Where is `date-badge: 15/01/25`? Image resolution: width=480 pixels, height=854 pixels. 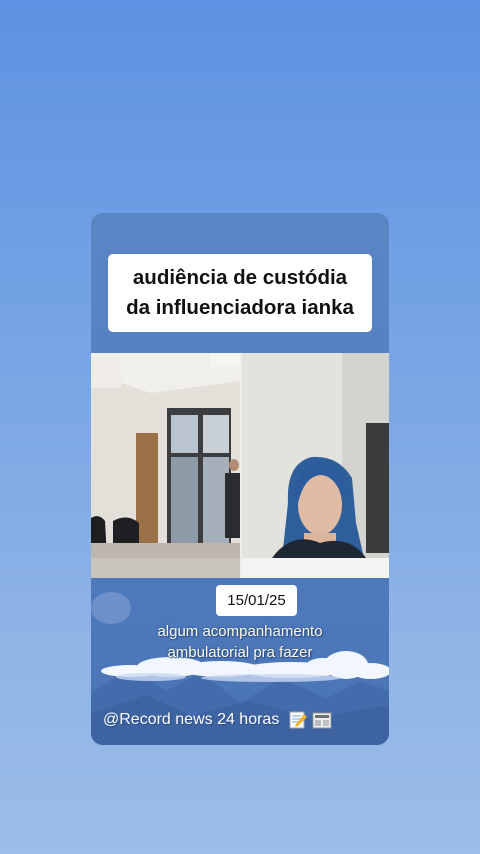
date-badge: 15/01/25 is located at coordinates (256, 600).